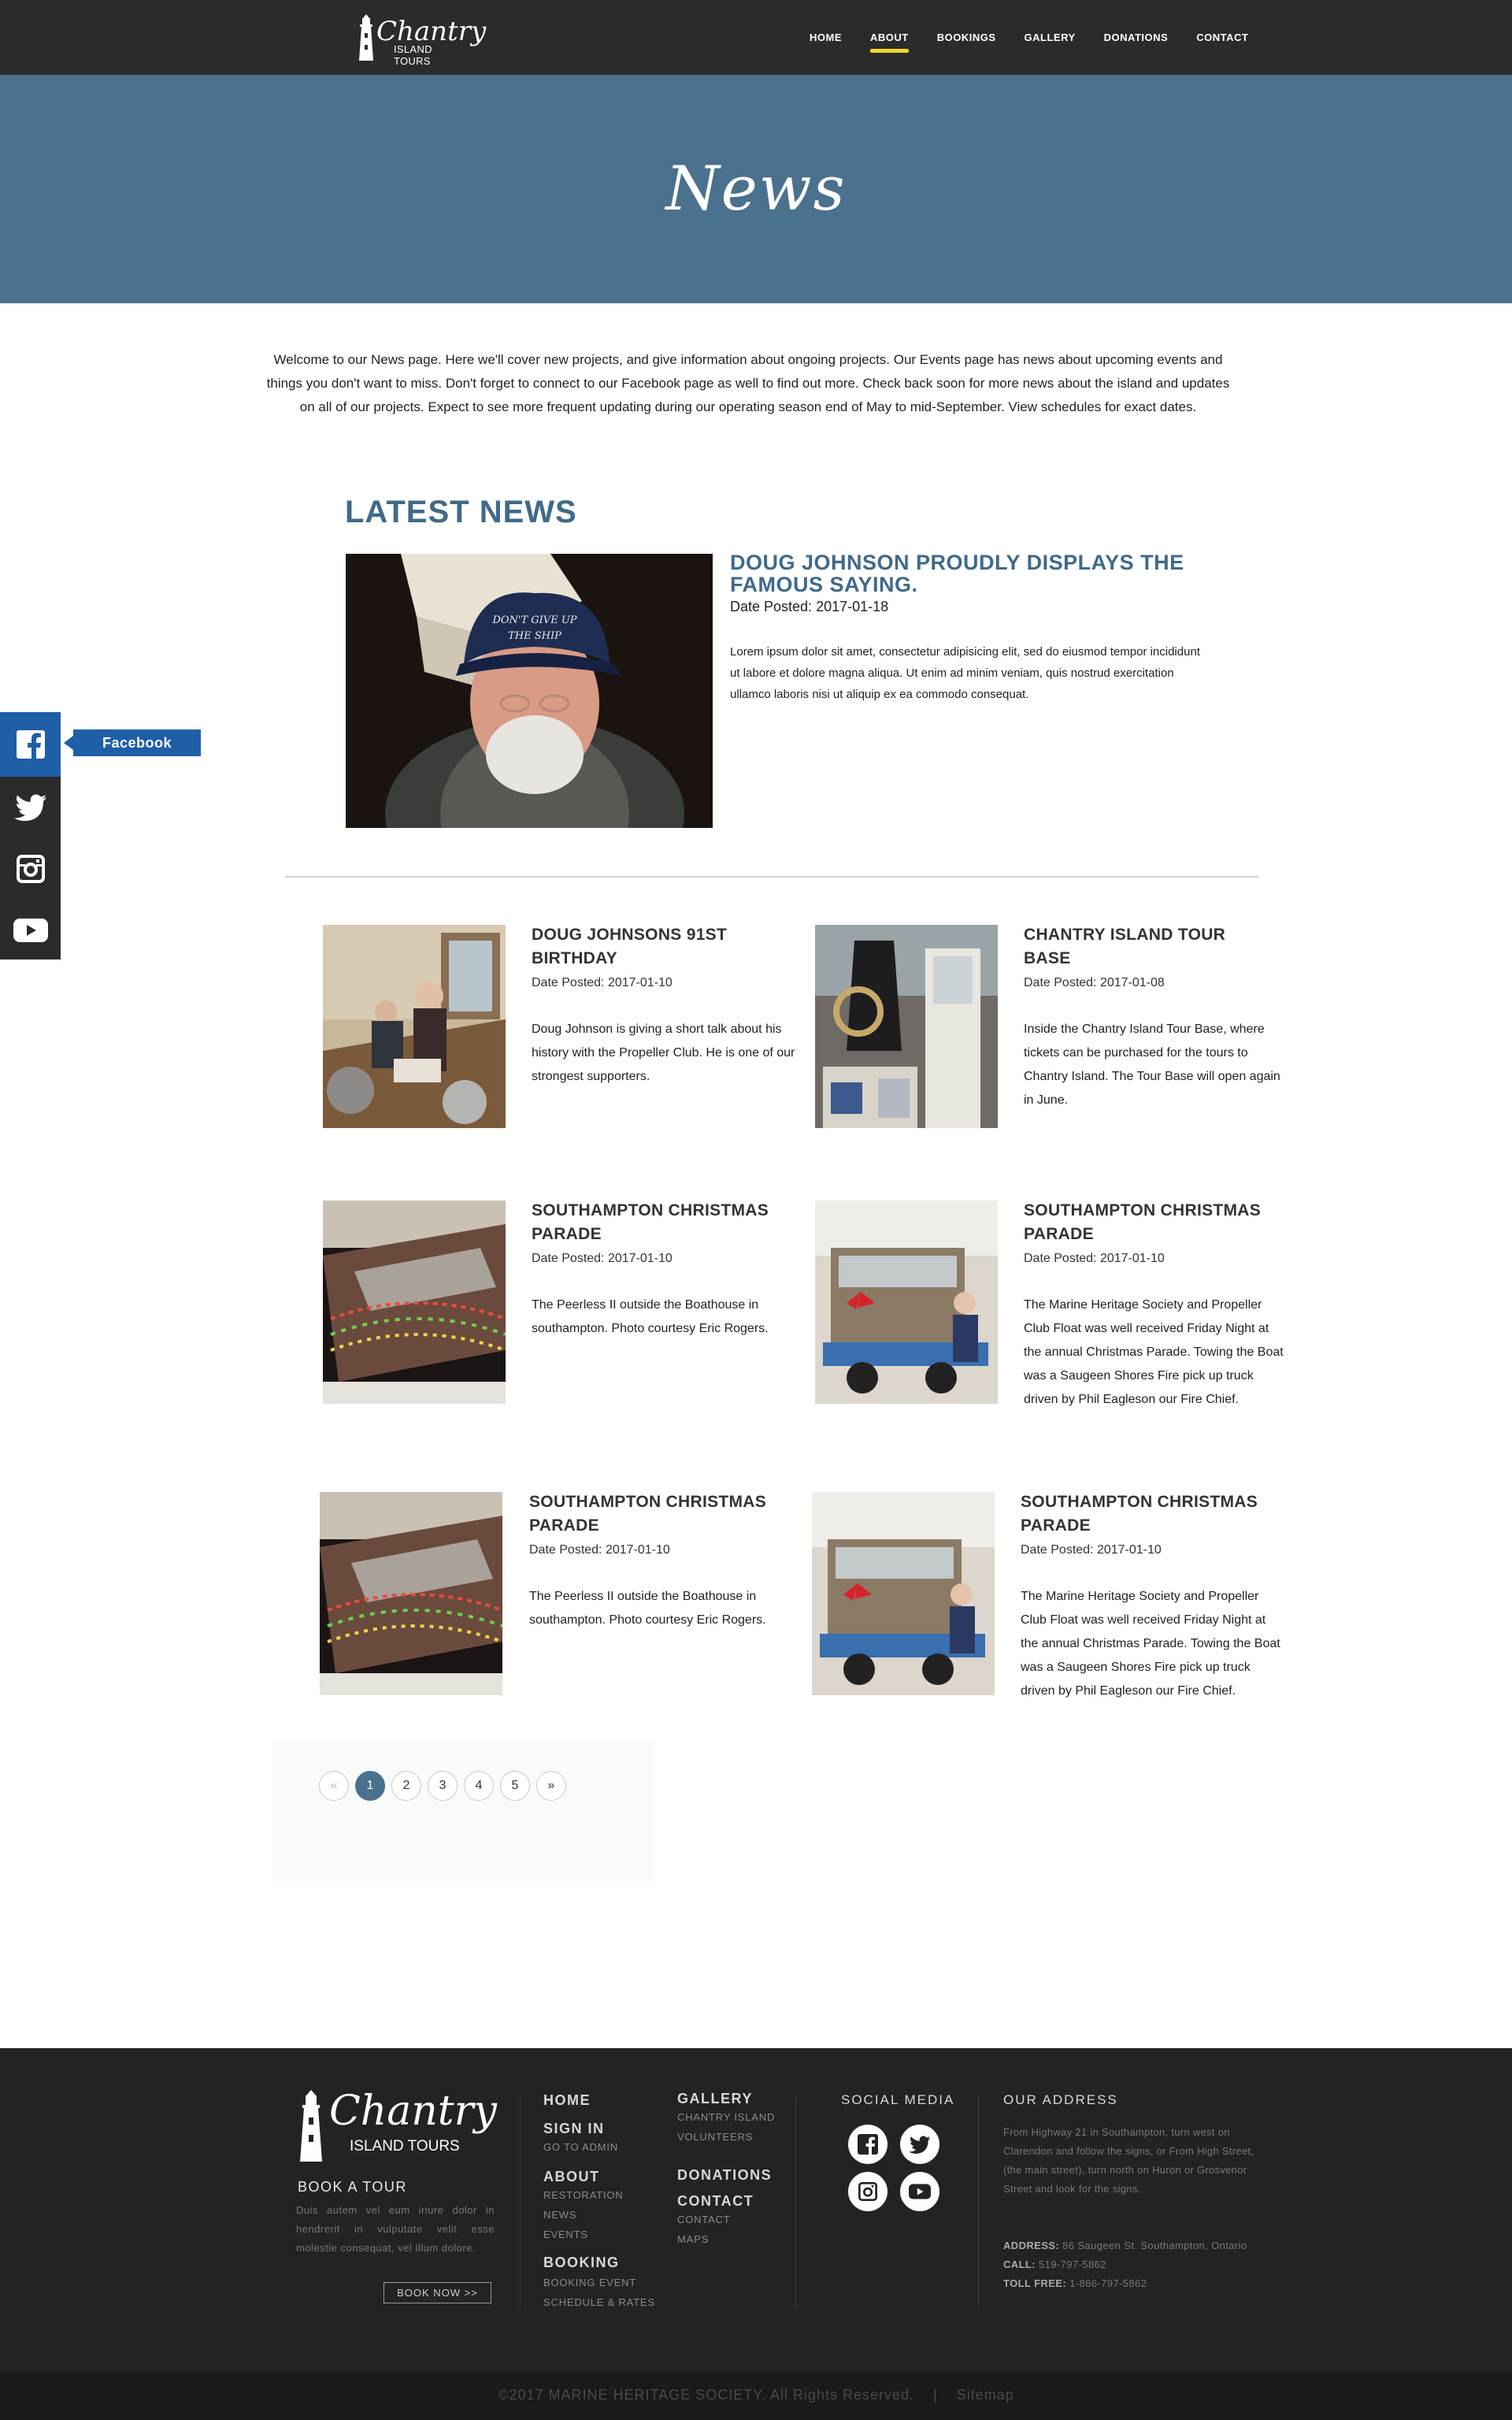 This screenshot has height=2420, width=1512. Describe the element at coordinates (1060, 2099) in the screenshot. I see `address-heading: OUR ADDRESS` at that location.